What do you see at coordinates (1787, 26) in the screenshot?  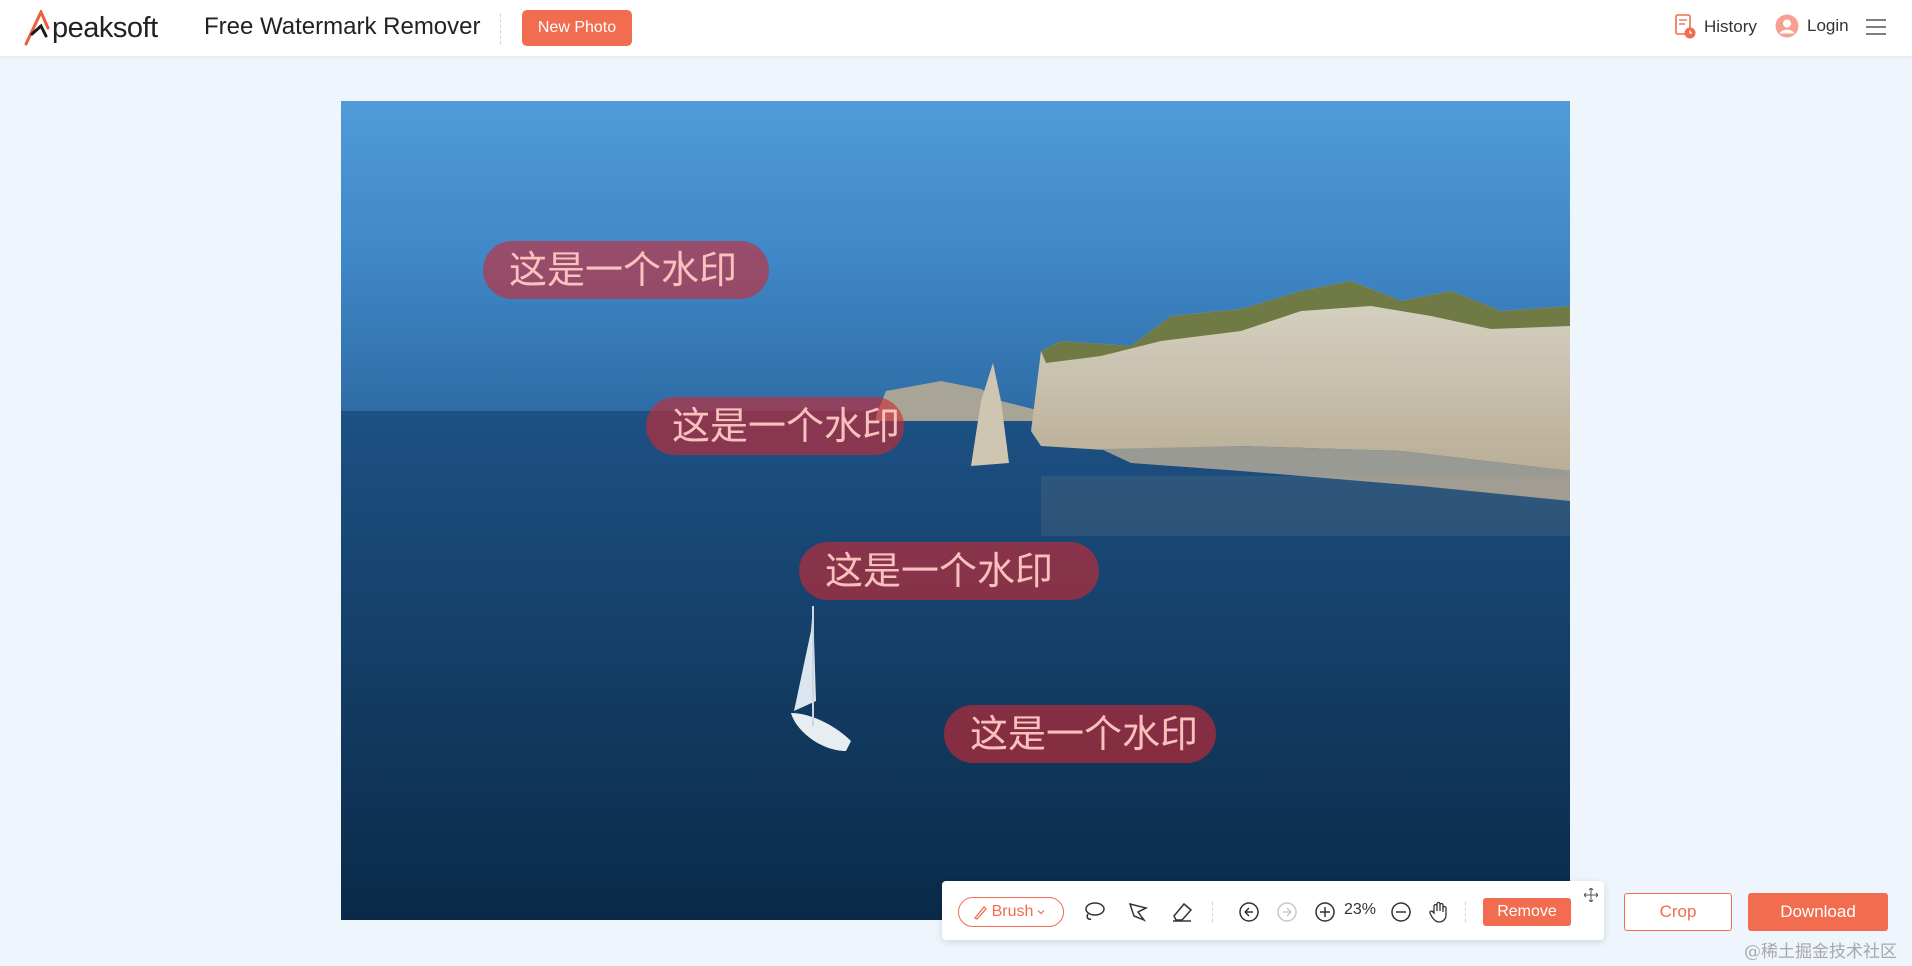 I see `user-avatar-icon` at bounding box center [1787, 26].